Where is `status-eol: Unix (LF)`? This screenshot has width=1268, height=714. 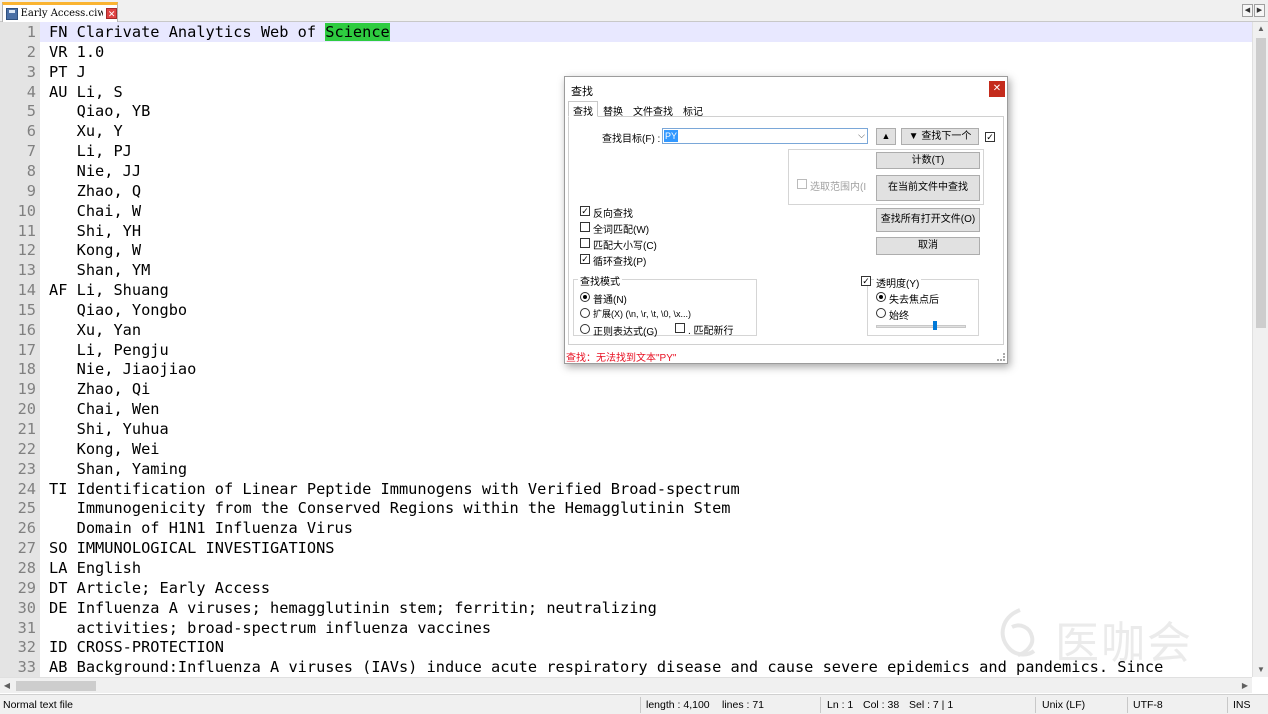
status-eol: Unix (LF) is located at coordinates (1064, 705).